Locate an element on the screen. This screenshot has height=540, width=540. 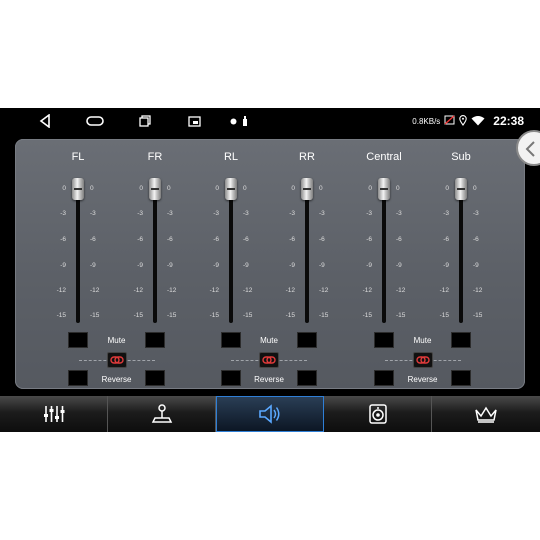
crown-icon is located at coordinates (486, 414).